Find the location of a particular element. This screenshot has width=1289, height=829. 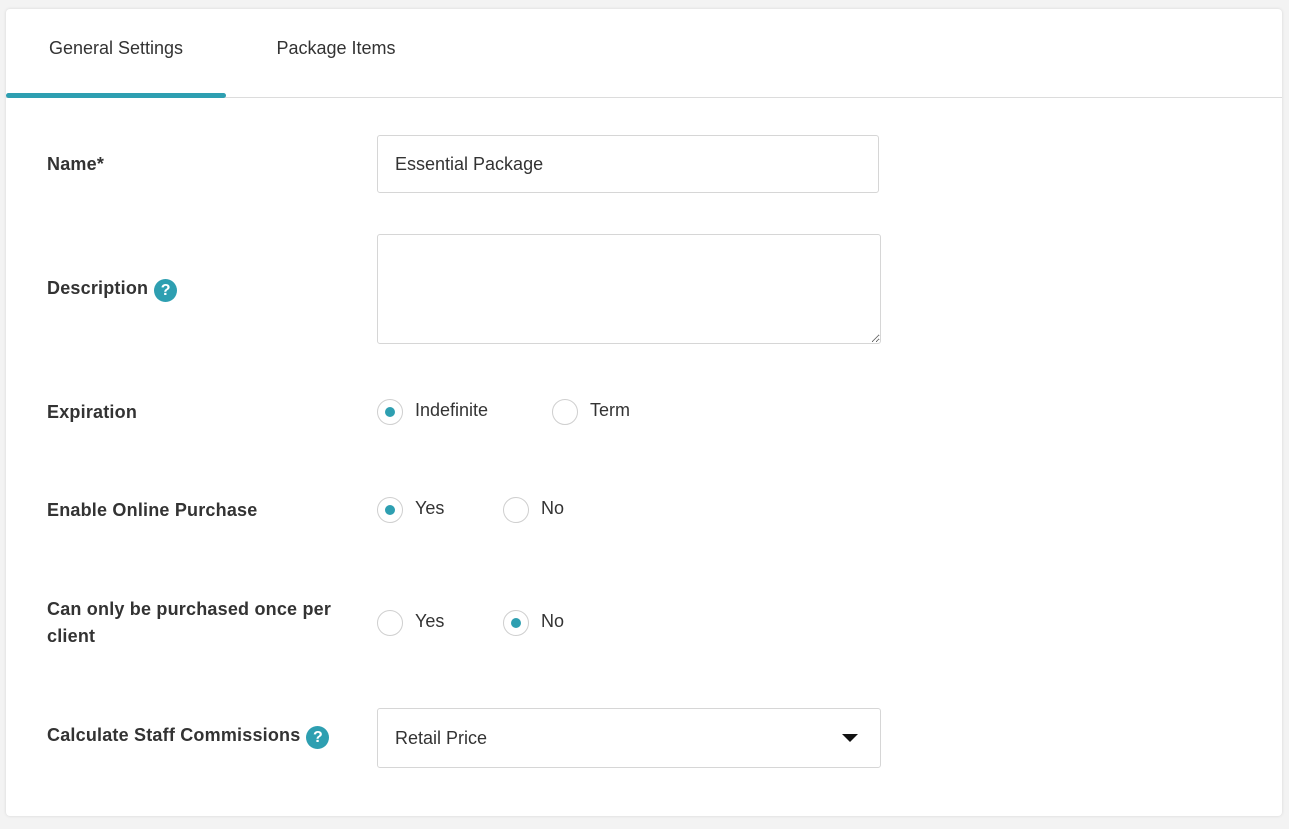

description-textarea is located at coordinates (629, 289).